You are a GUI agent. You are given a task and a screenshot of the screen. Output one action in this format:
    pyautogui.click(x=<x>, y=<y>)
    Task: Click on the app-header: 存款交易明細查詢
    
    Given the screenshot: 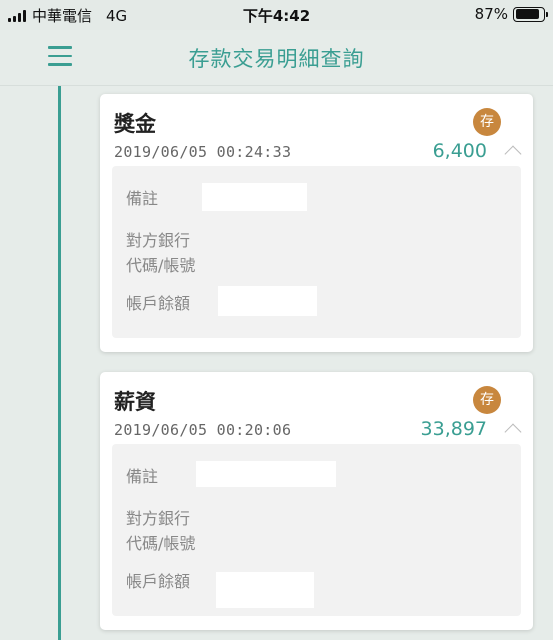 What is the action you would take?
    pyautogui.click(x=276, y=58)
    